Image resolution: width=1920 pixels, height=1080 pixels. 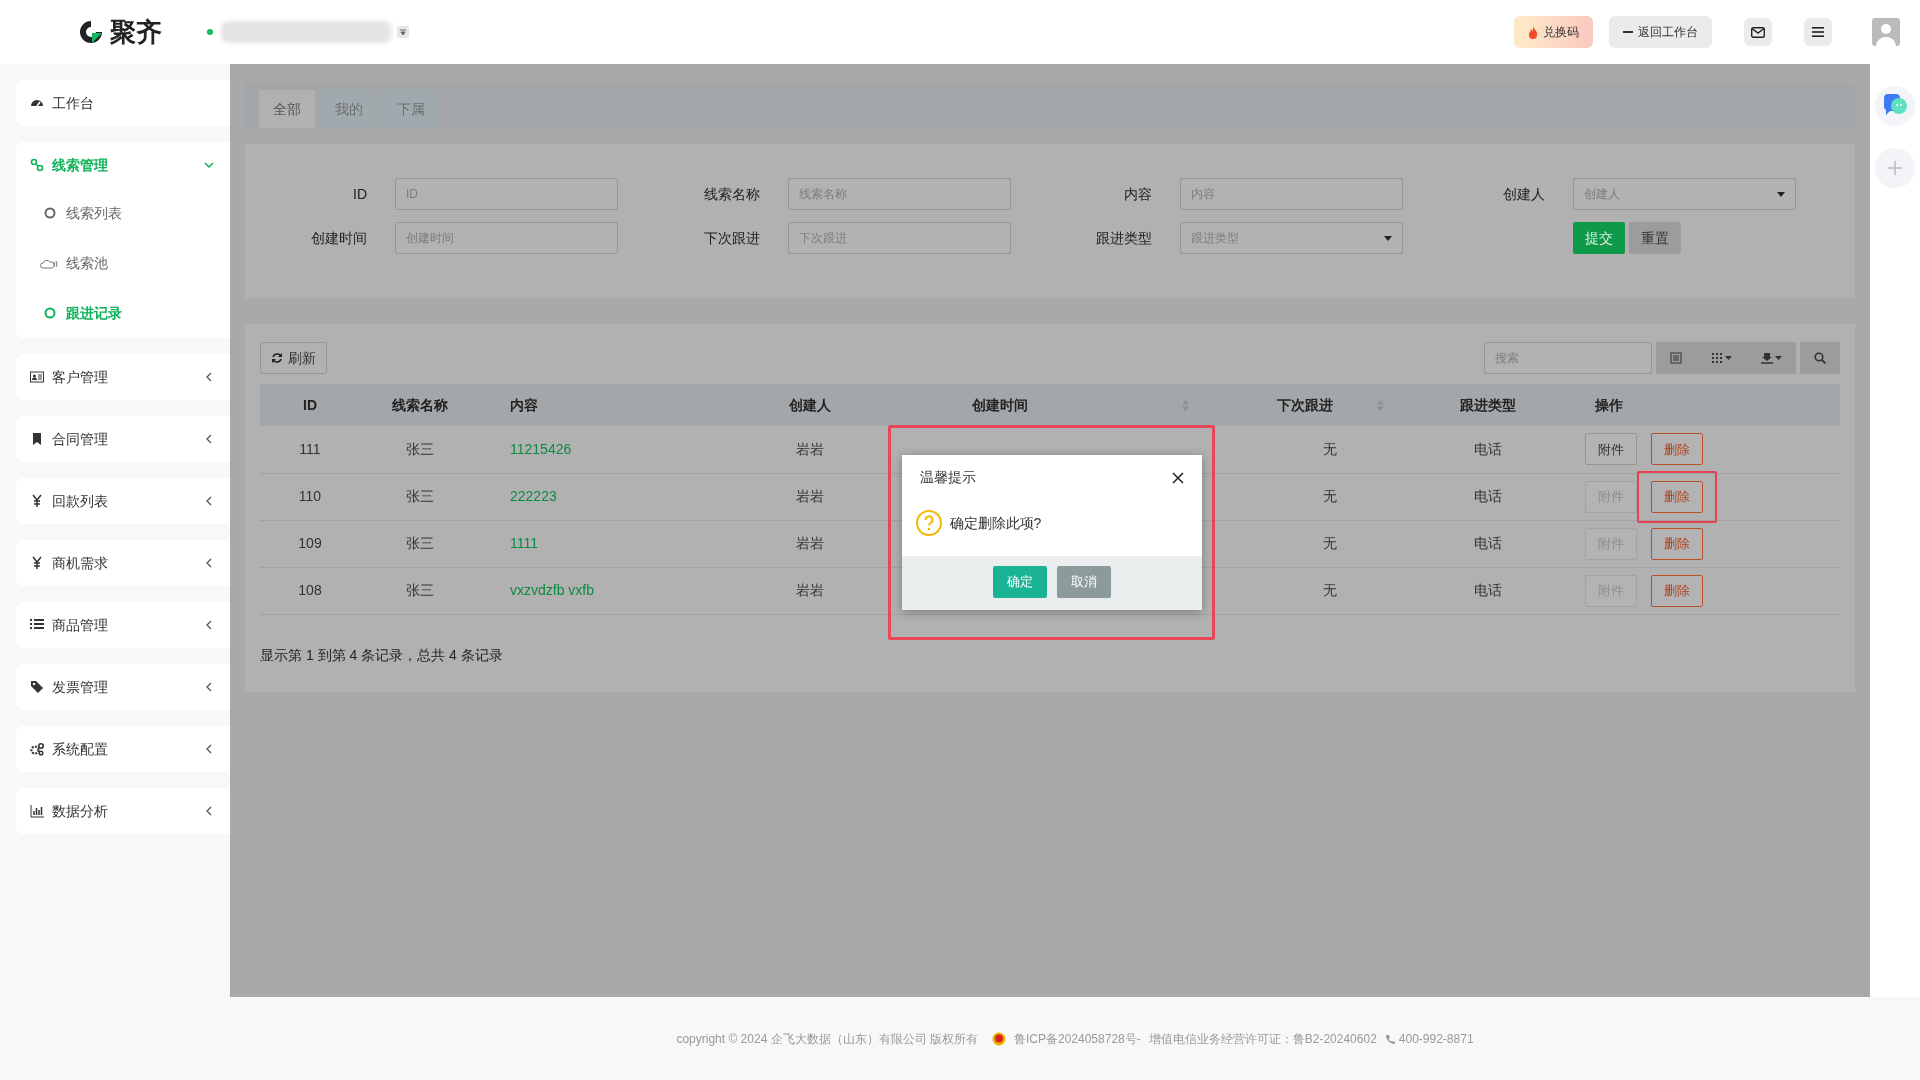 What do you see at coordinates (1123, 238) in the screenshot?
I see `field-label: 跟进类型` at bounding box center [1123, 238].